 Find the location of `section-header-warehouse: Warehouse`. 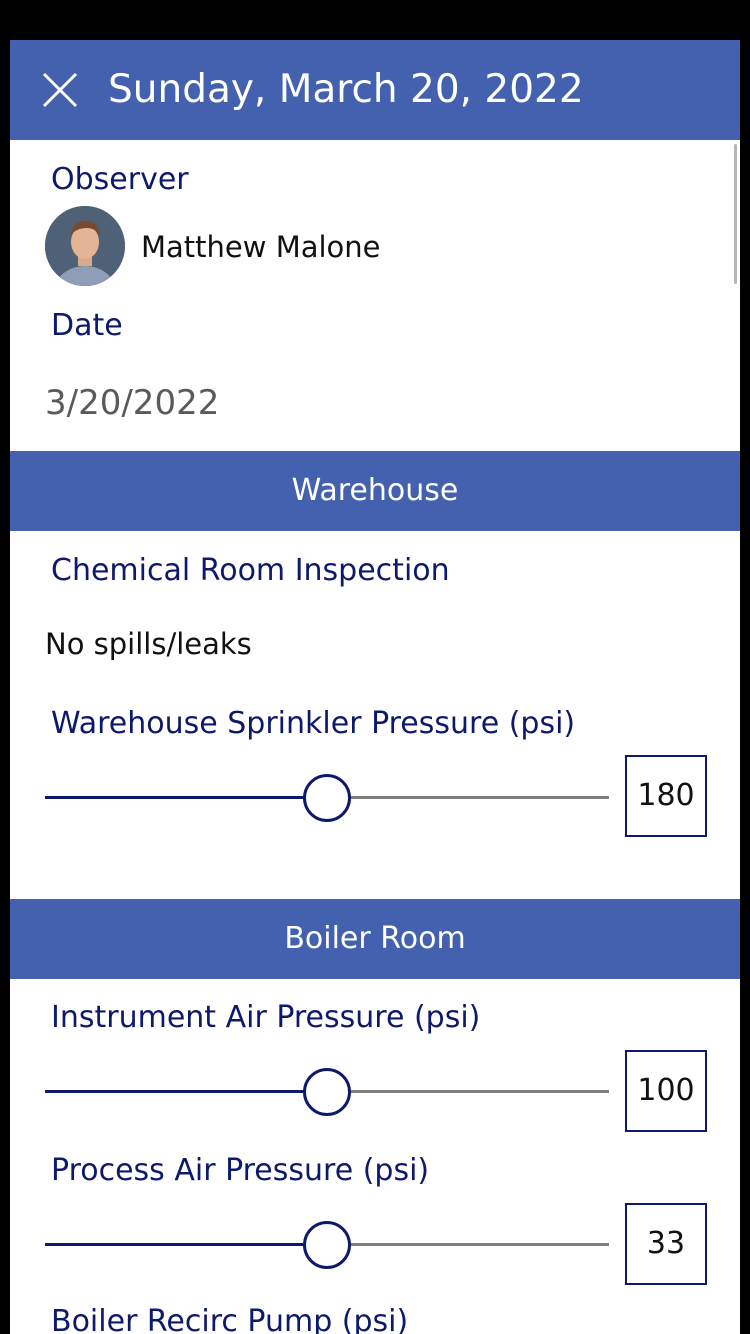

section-header-warehouse: Warehouse is located at coordinates (375, 491).